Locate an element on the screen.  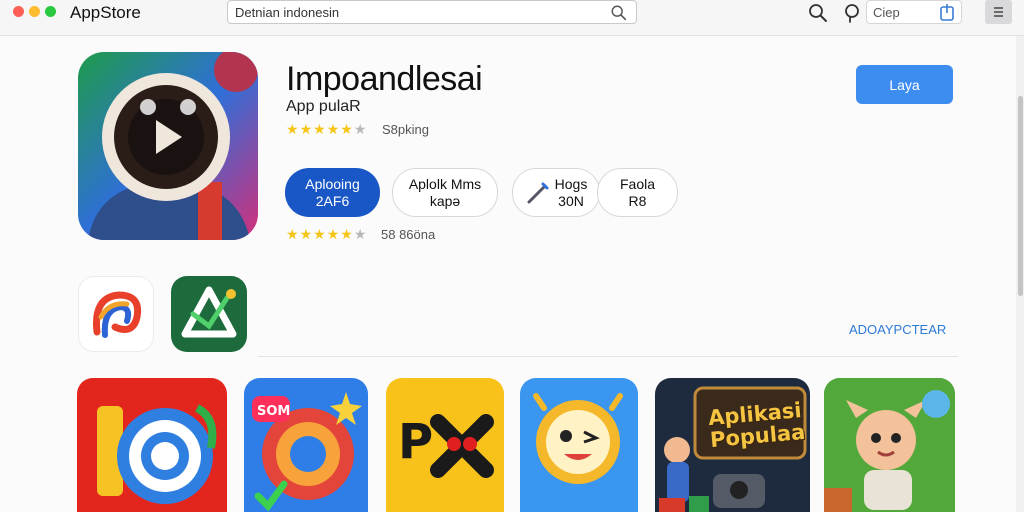
rating-count: 58 86öna is located at coordinates (408, 234).